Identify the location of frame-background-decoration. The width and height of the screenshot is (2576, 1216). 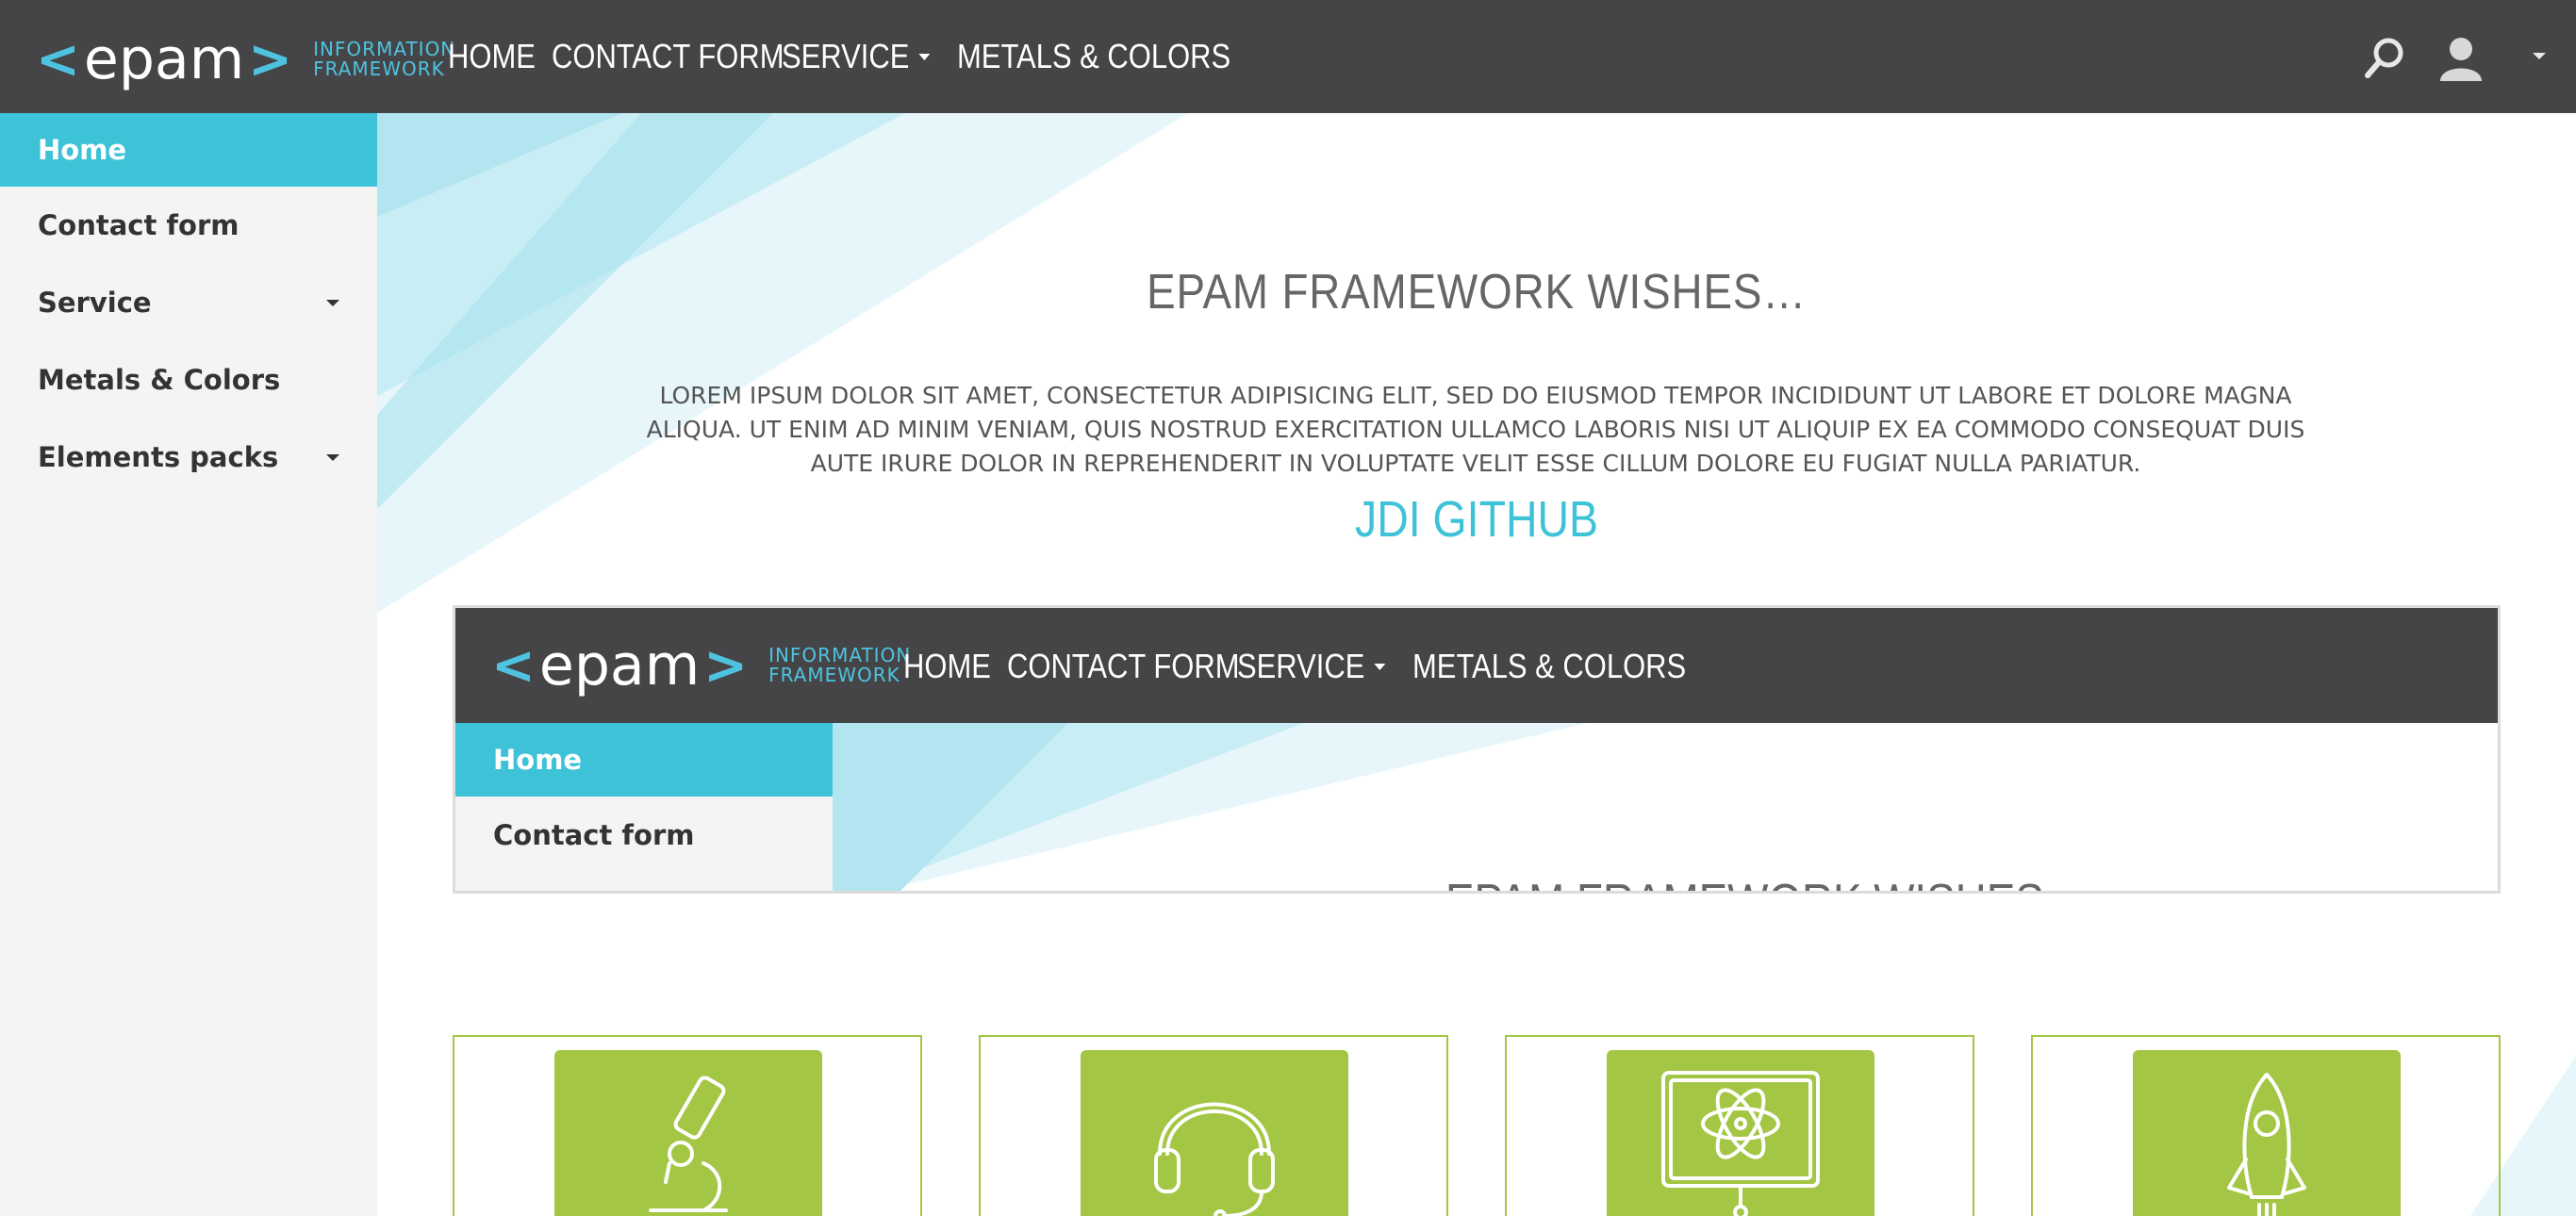
(1210, 807).